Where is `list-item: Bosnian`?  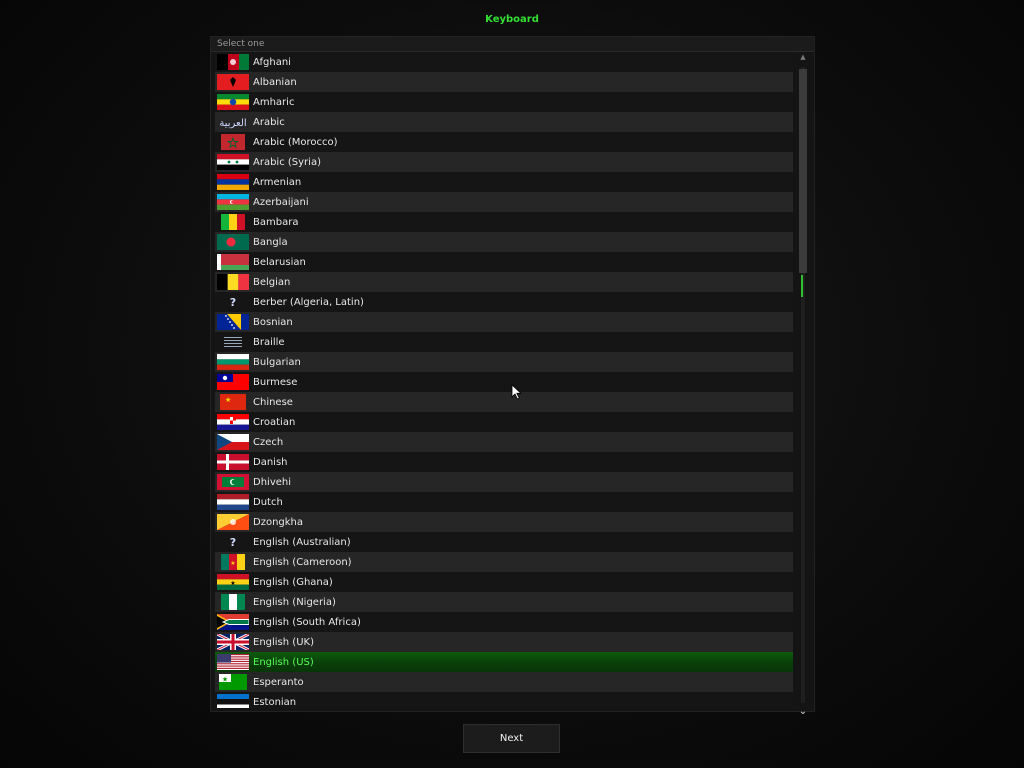
list-item: Bosnian is located at coordinates (504, 322).